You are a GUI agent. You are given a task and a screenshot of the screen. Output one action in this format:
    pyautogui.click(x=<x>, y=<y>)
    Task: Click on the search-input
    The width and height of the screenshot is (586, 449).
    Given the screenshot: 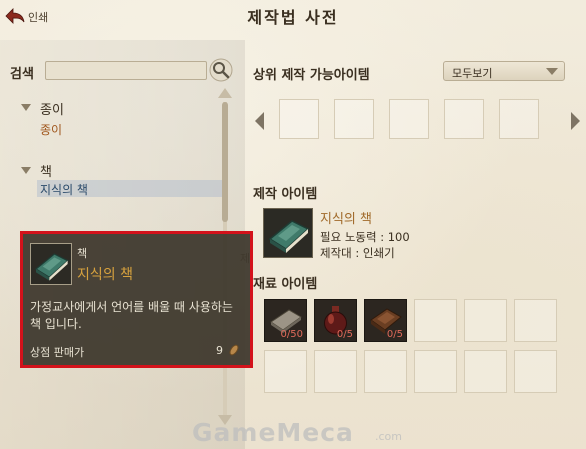 What is the action you would take?
    pyautogui.click(x=126, y=70)
    